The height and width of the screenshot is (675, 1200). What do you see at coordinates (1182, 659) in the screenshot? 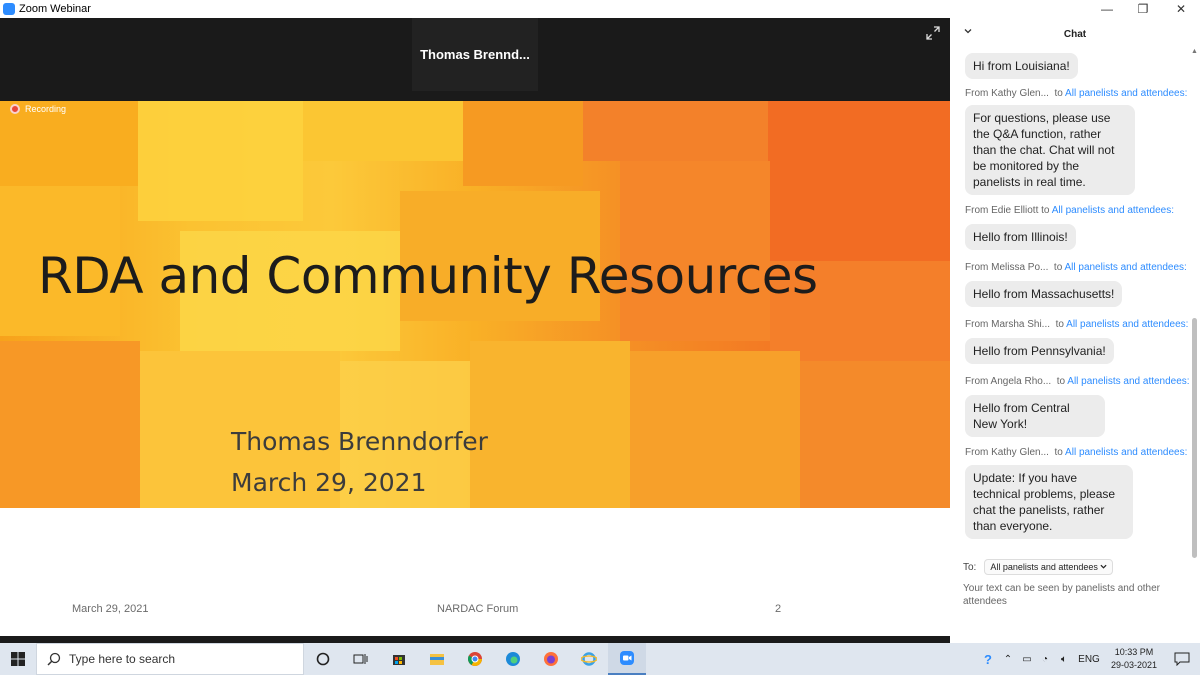
I see `notifications-icon` at bounding box center [1182, 659].